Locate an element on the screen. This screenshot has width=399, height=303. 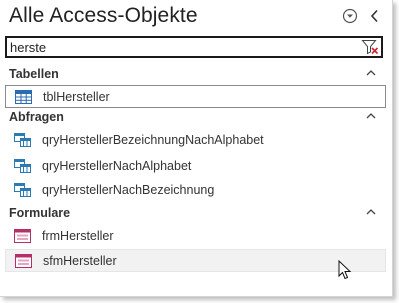
clear-search-button is located at coordinates (370, 47).